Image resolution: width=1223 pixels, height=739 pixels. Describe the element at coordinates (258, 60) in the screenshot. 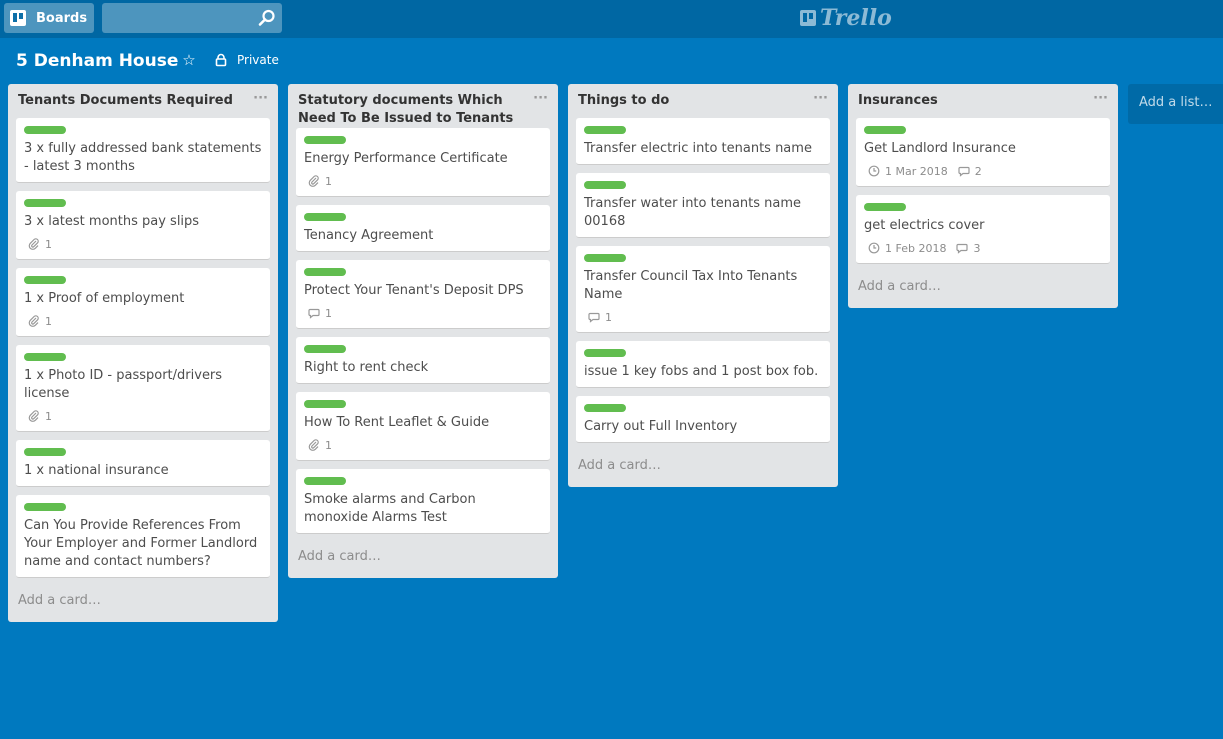

I see `visibility-label: Private` at that location.